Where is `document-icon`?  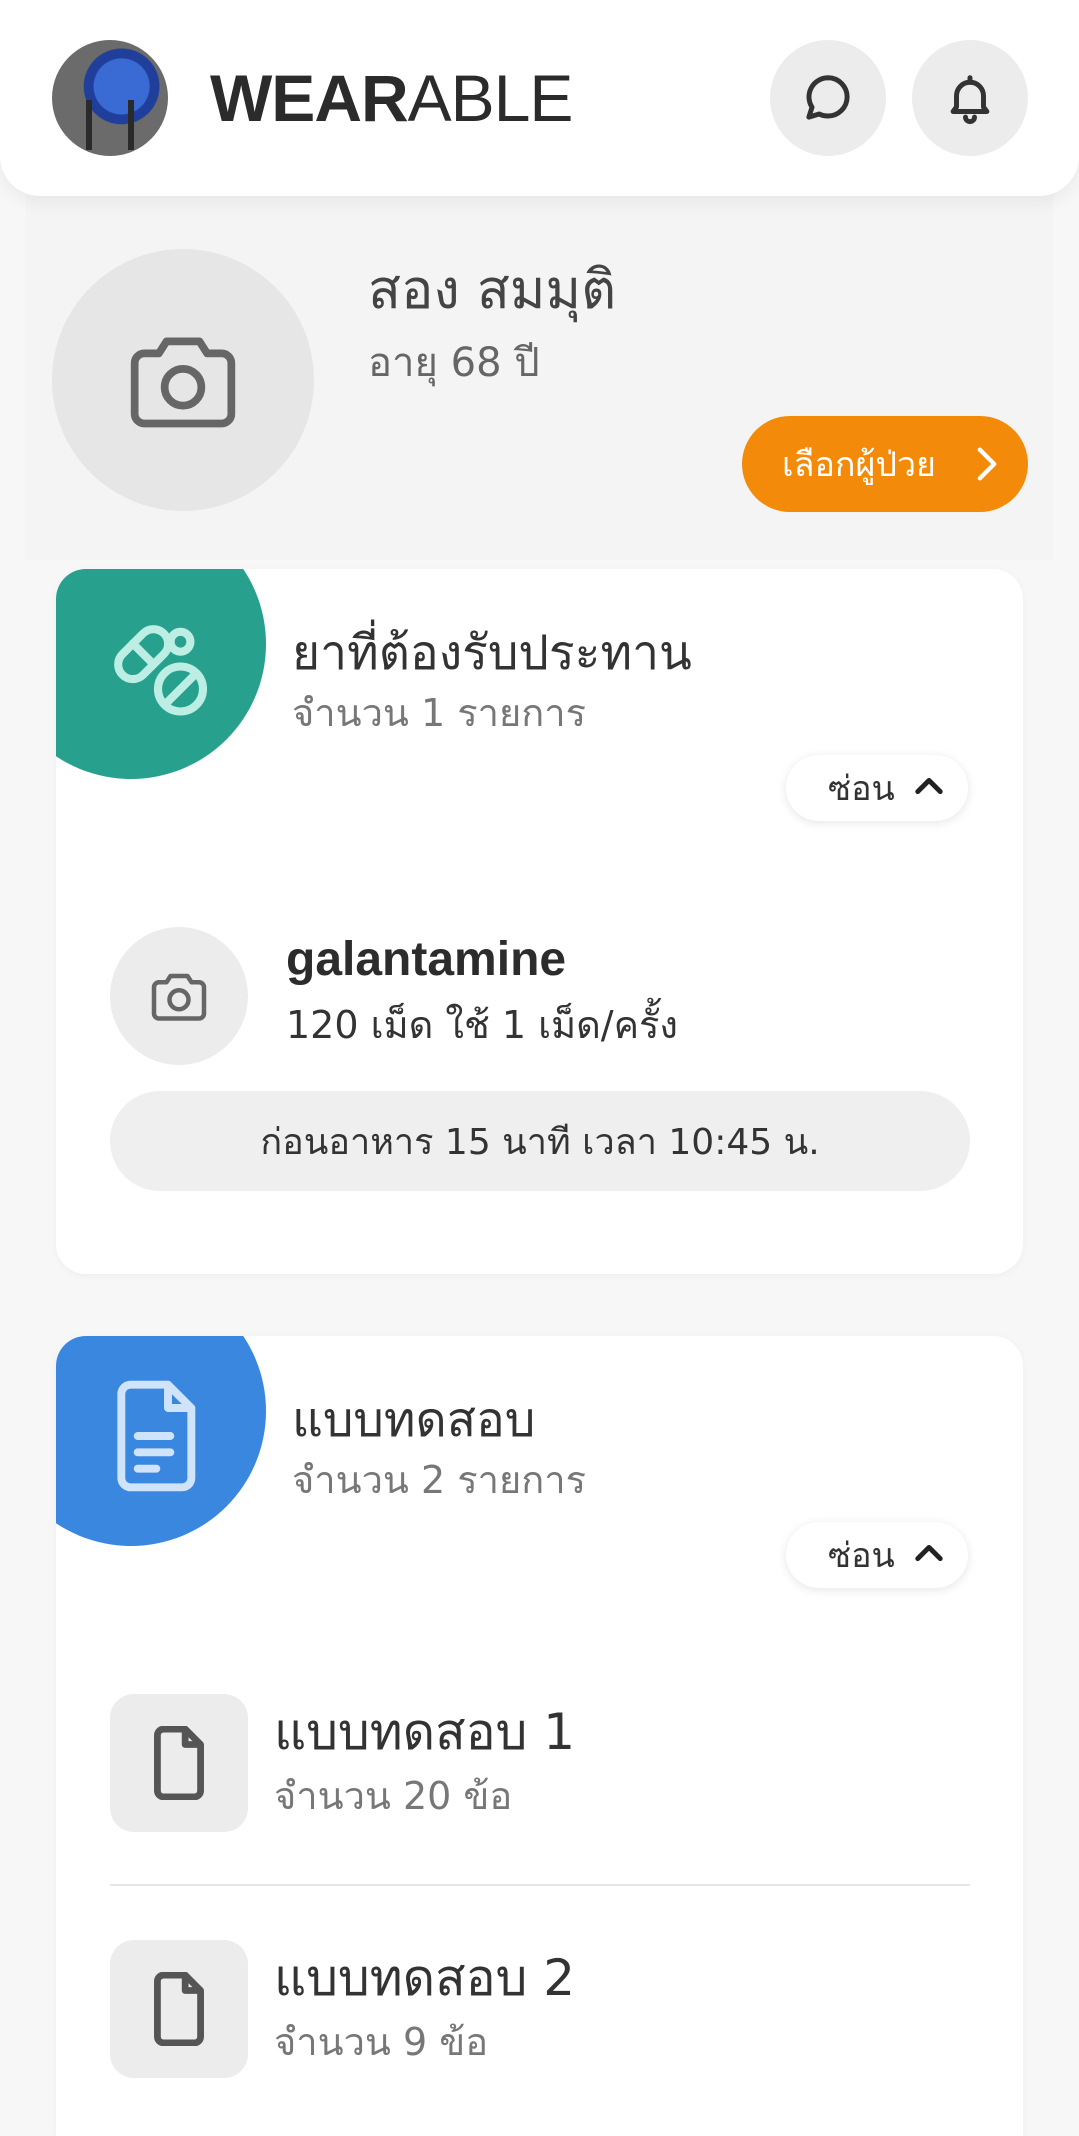
document-icon is located at coordinates (156, 1436).